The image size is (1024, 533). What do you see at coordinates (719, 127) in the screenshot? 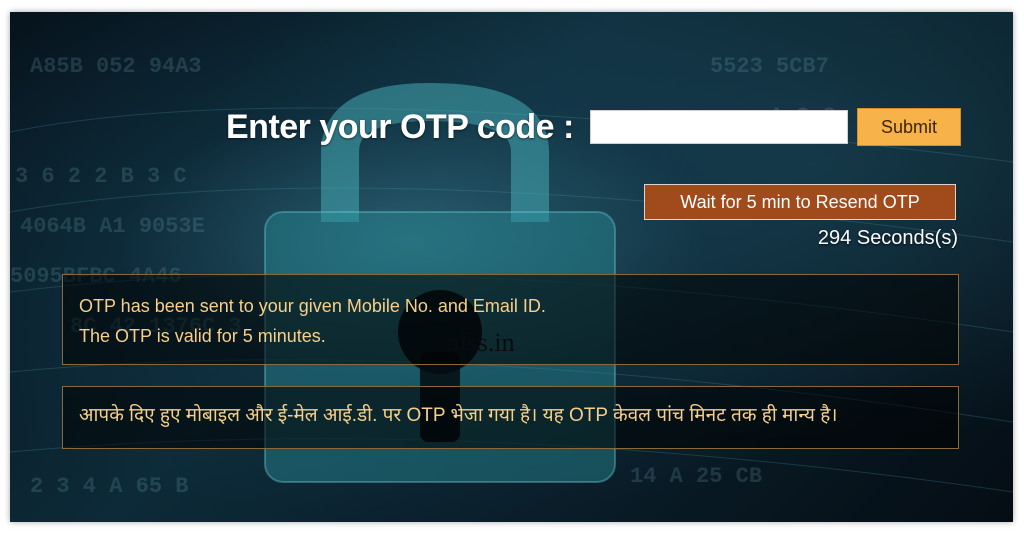
I see `otp-input` at bounding box center [719, 127].